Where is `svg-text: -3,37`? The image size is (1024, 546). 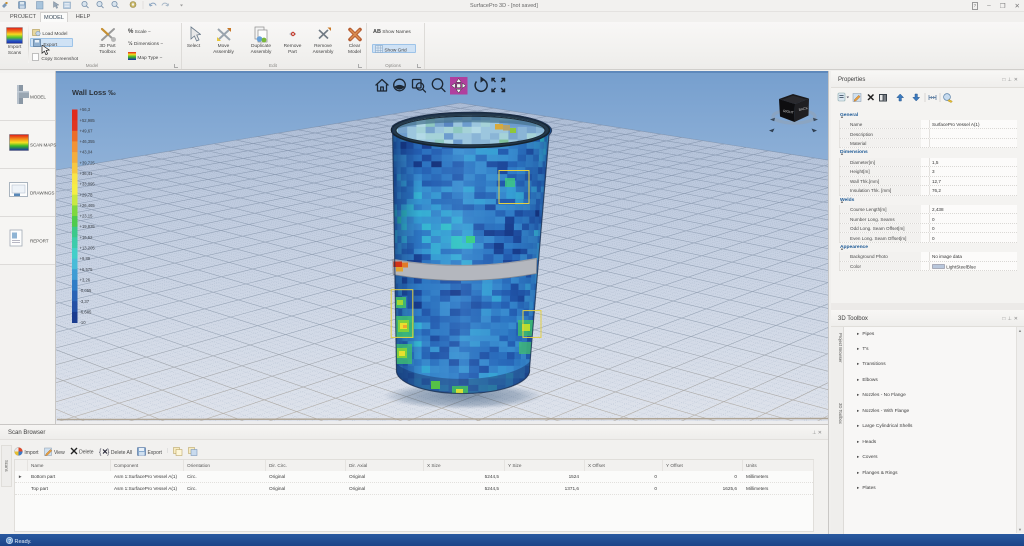
svg-text: -3,37 is located at coordinates (85, 301).